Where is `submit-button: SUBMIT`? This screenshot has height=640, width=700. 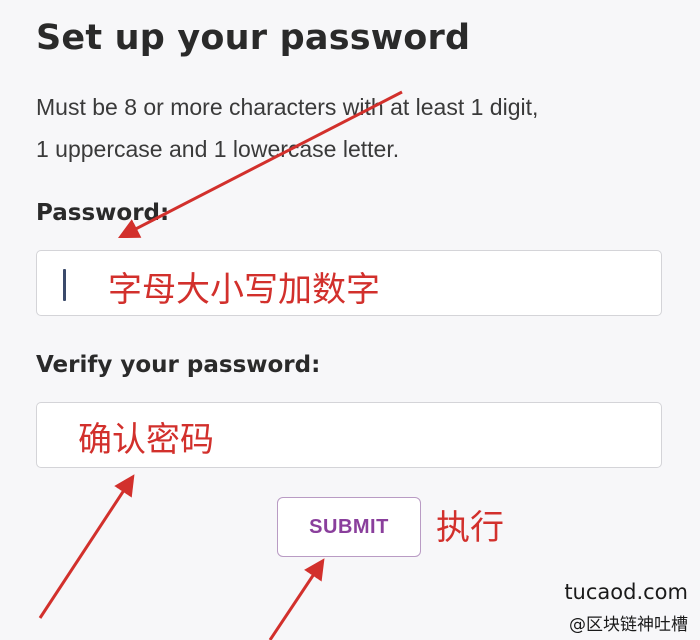
submit-button: SUBMIT is located at coordinates (349, 527).